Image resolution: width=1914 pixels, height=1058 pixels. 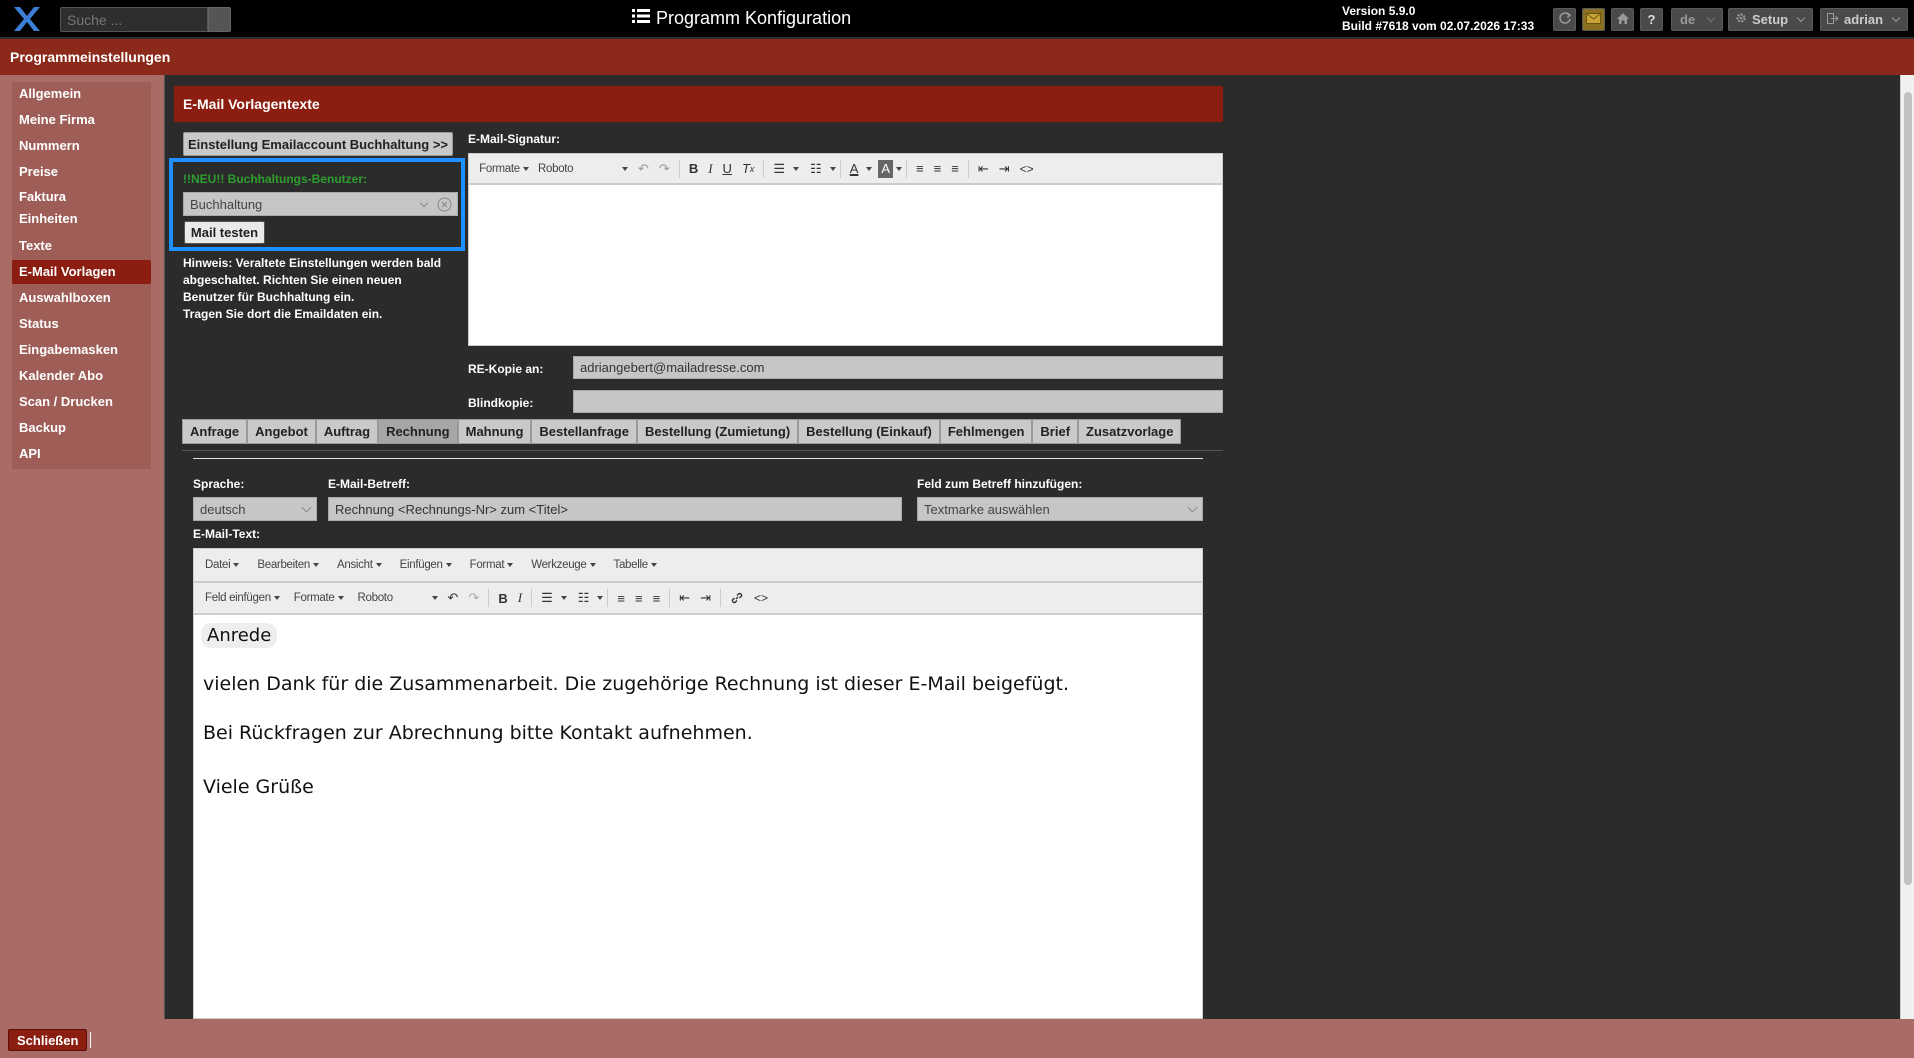 I want to click on clear-icon, so click(x=444, y=206).